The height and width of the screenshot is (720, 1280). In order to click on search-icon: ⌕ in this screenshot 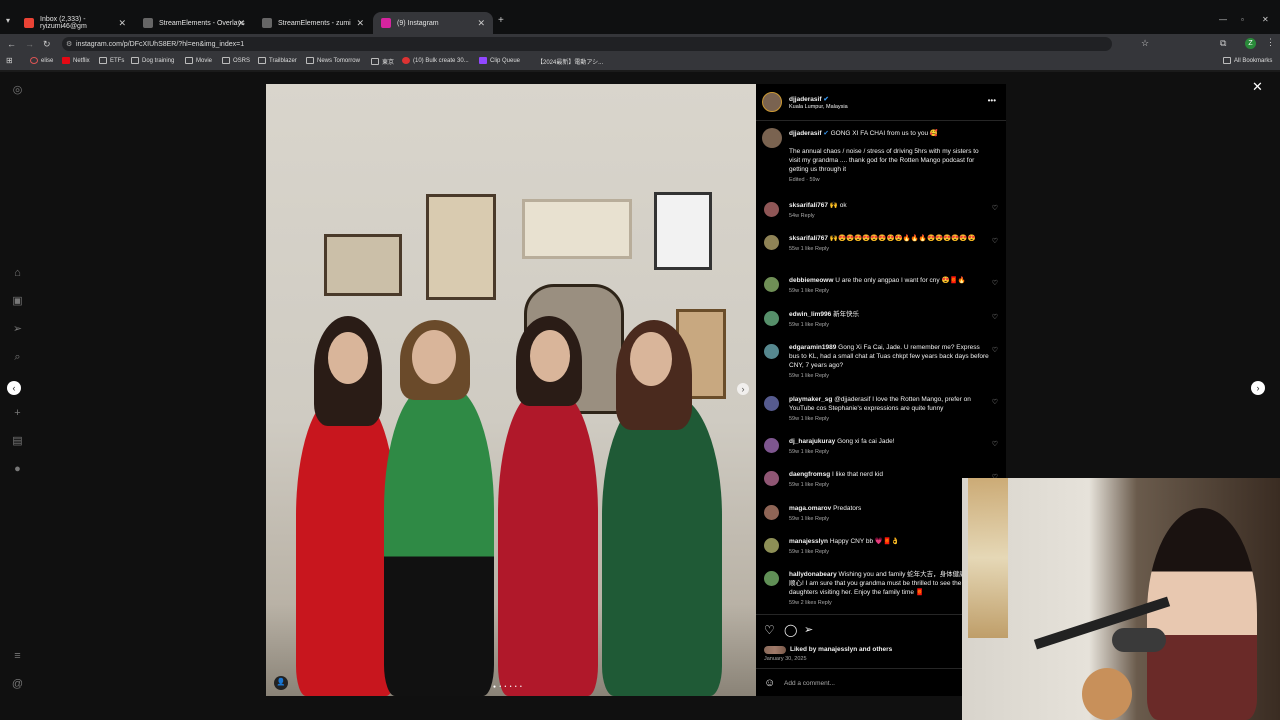, I will do `click(17, 357)`.